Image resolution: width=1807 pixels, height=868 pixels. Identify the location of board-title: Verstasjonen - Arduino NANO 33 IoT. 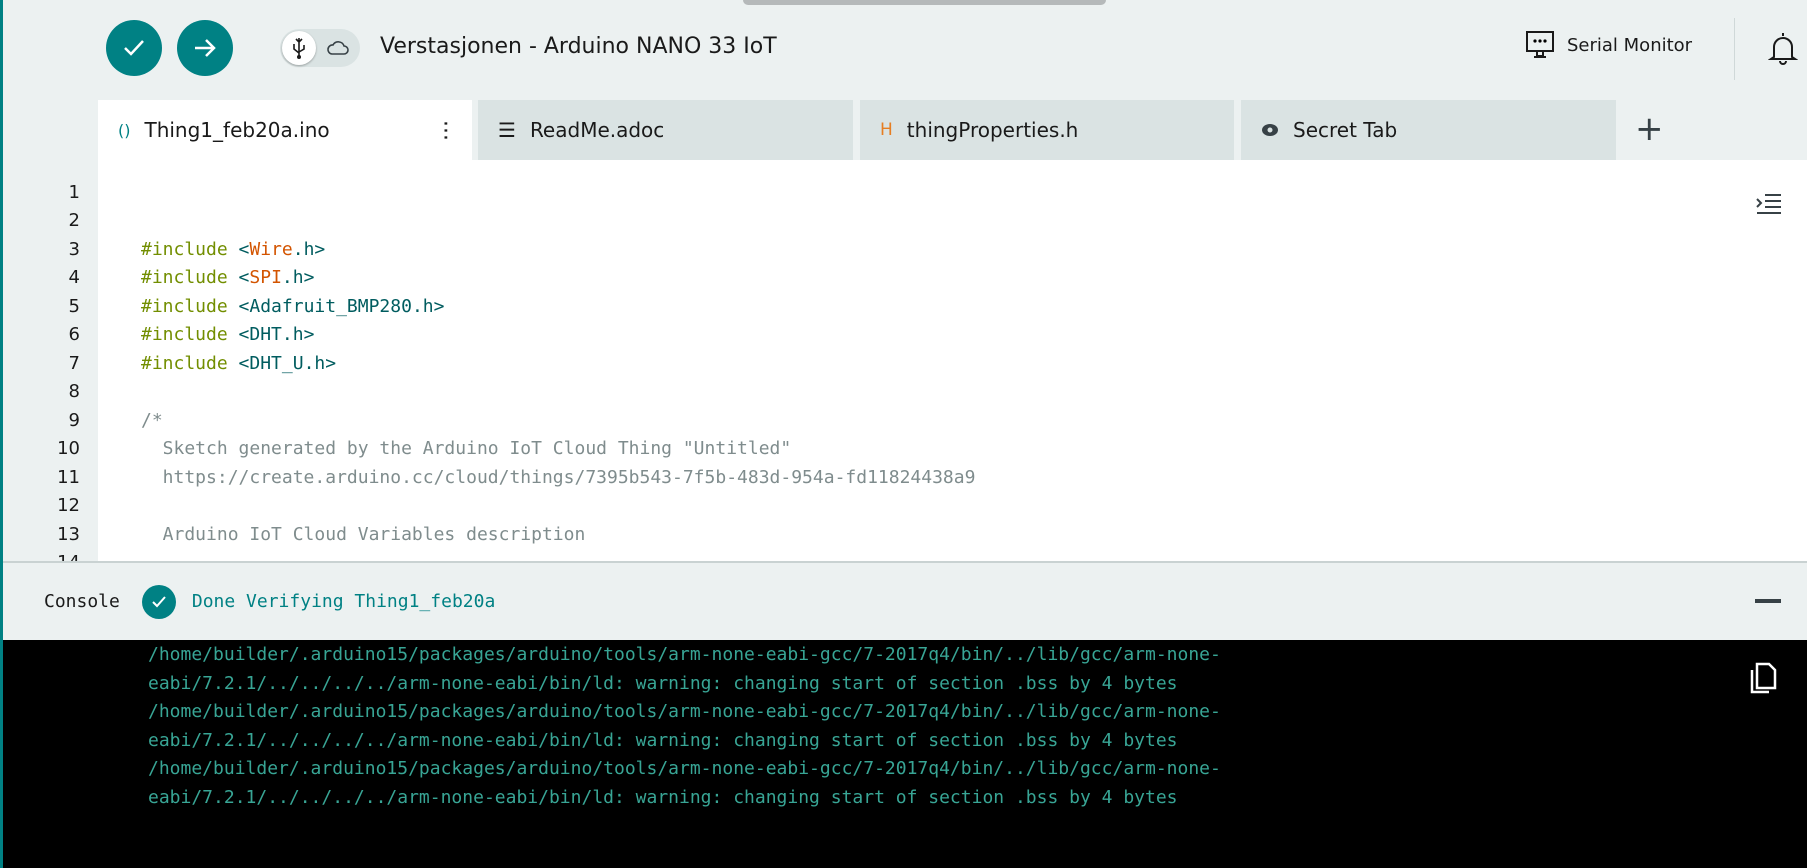
(578, 46).